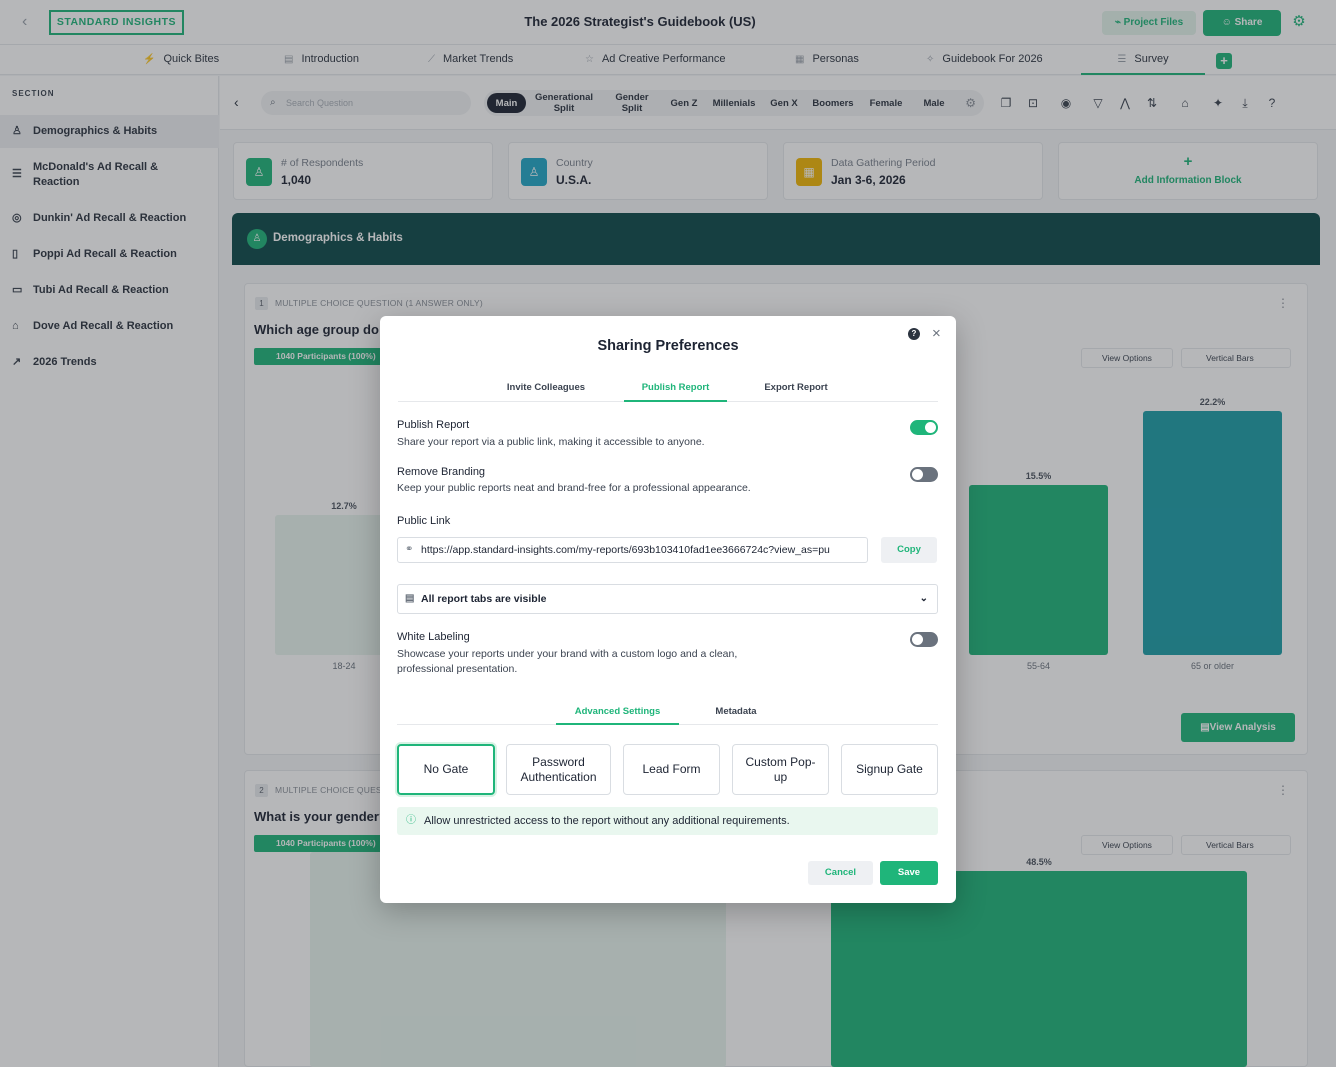  Describe the element at coordinates (433, 637) in the screenshot. I see `white-labeling-title: White Labeling` at that location.